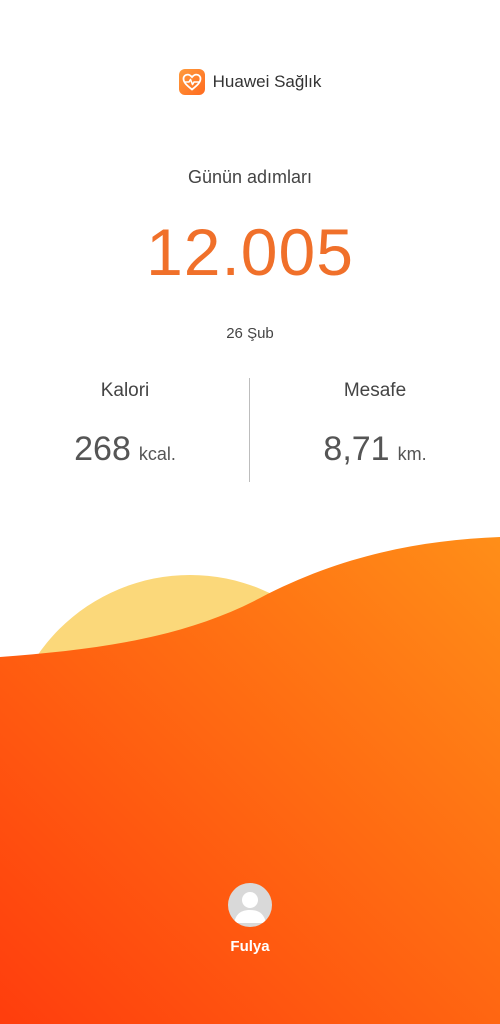  Describe the element at coordinates (250, 177) in the screenshot. I see `daily-steps-label: Günün adımları` at that location.